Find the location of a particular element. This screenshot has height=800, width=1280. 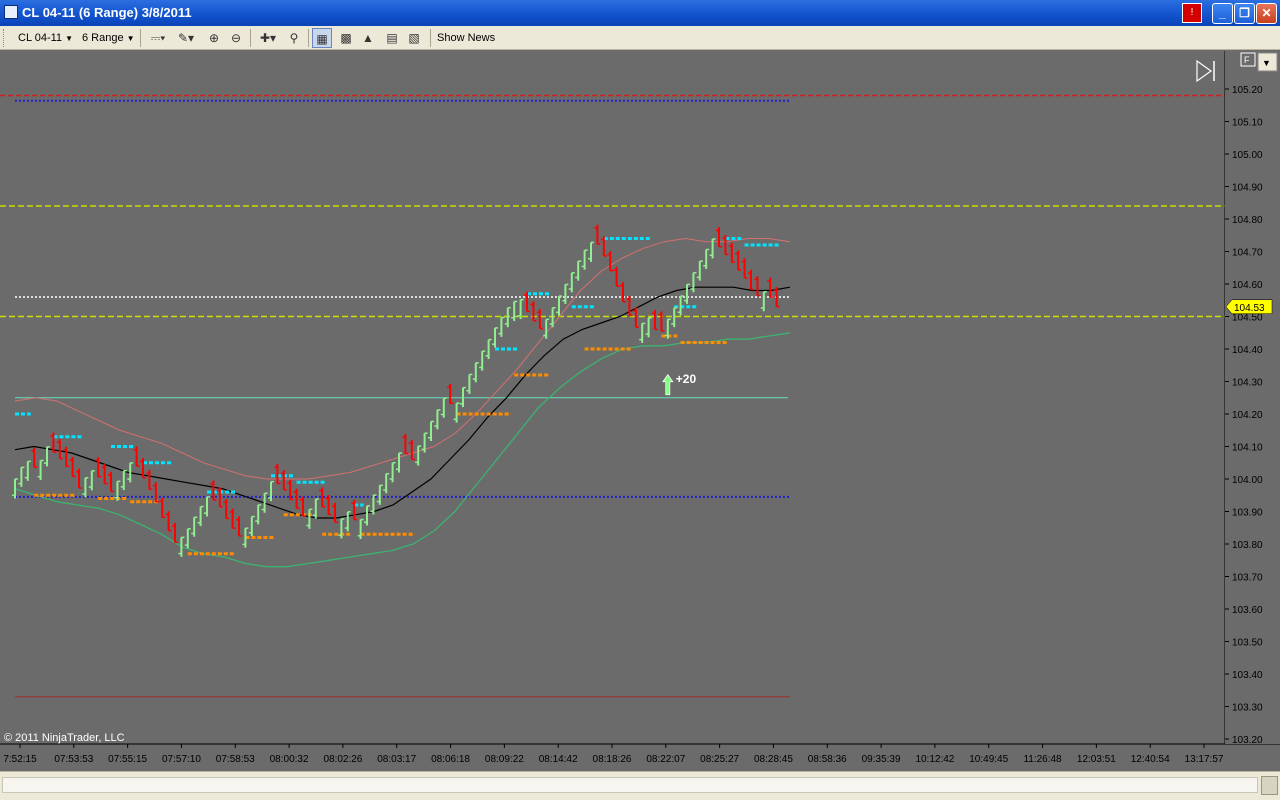

price-tick-label: 104.20 is located at coordinates (1247, 415).